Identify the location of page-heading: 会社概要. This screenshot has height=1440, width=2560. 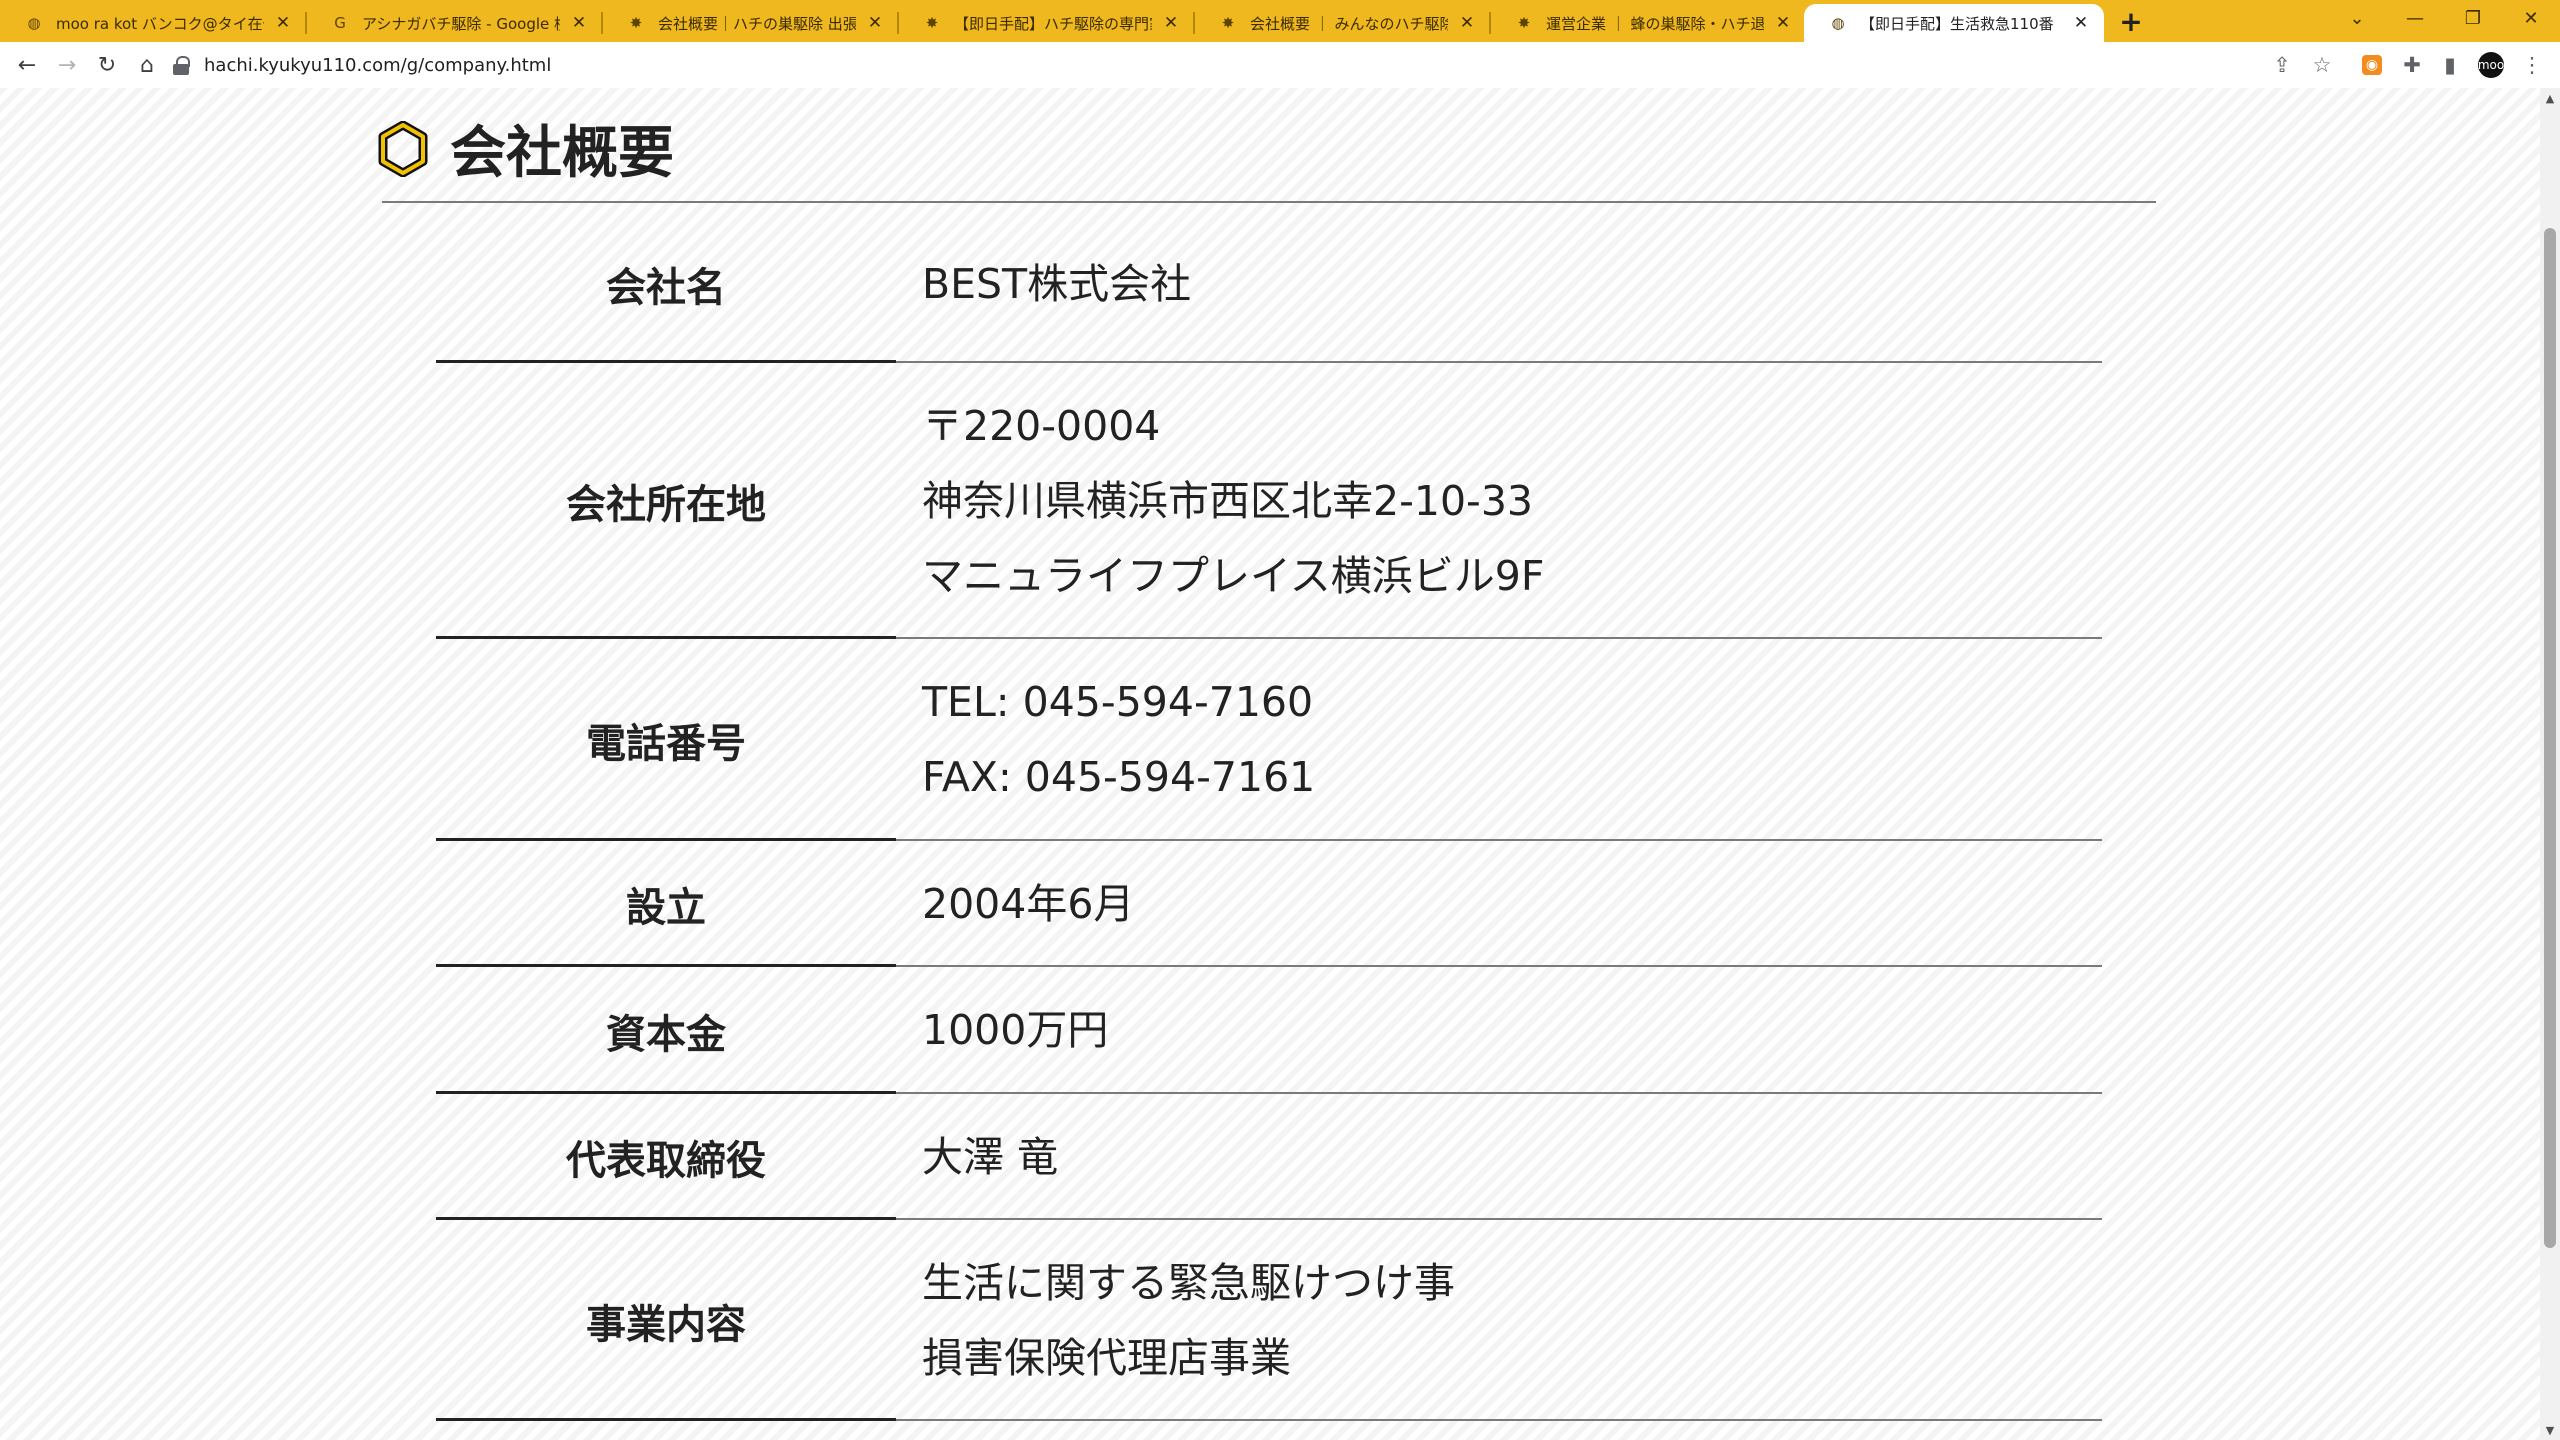
(526, 148).